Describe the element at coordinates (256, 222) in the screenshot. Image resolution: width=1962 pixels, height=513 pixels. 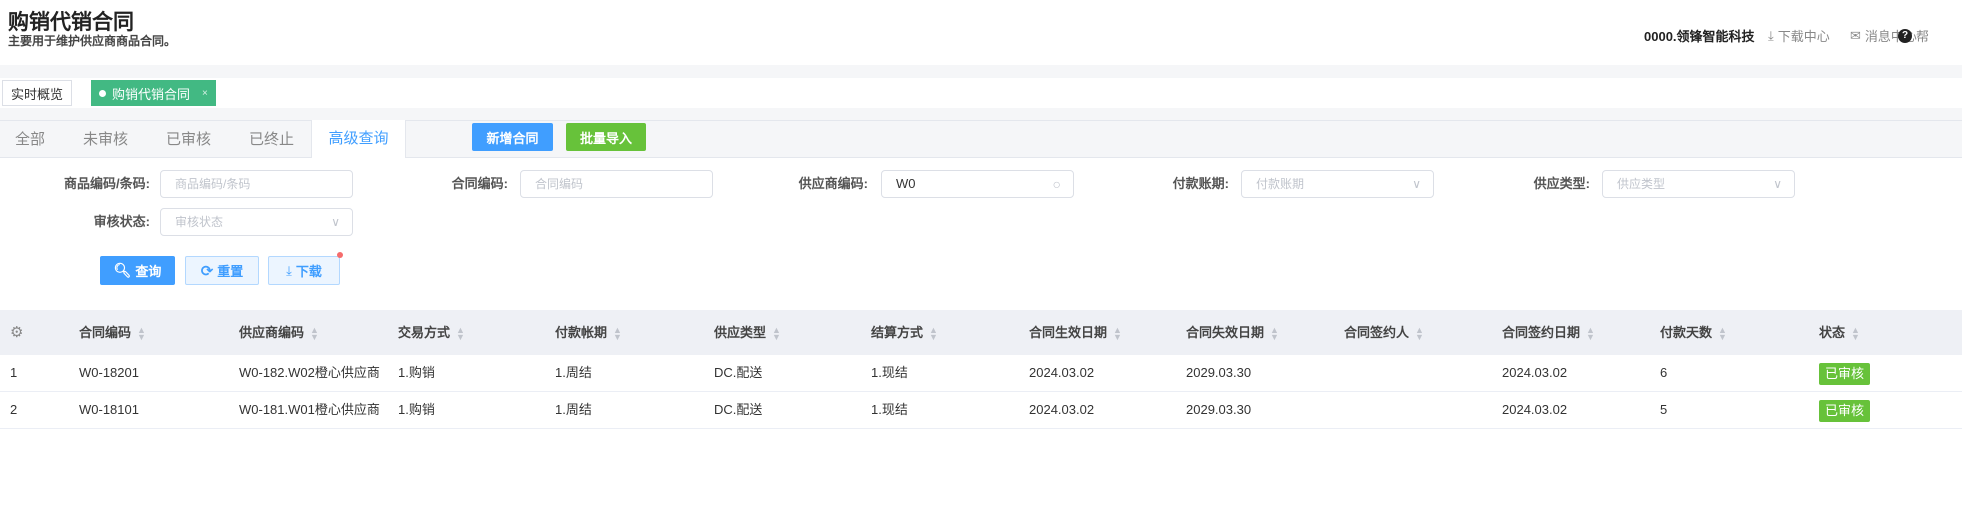
I see `audit-status-select: 审核状态 ∨` at that location.